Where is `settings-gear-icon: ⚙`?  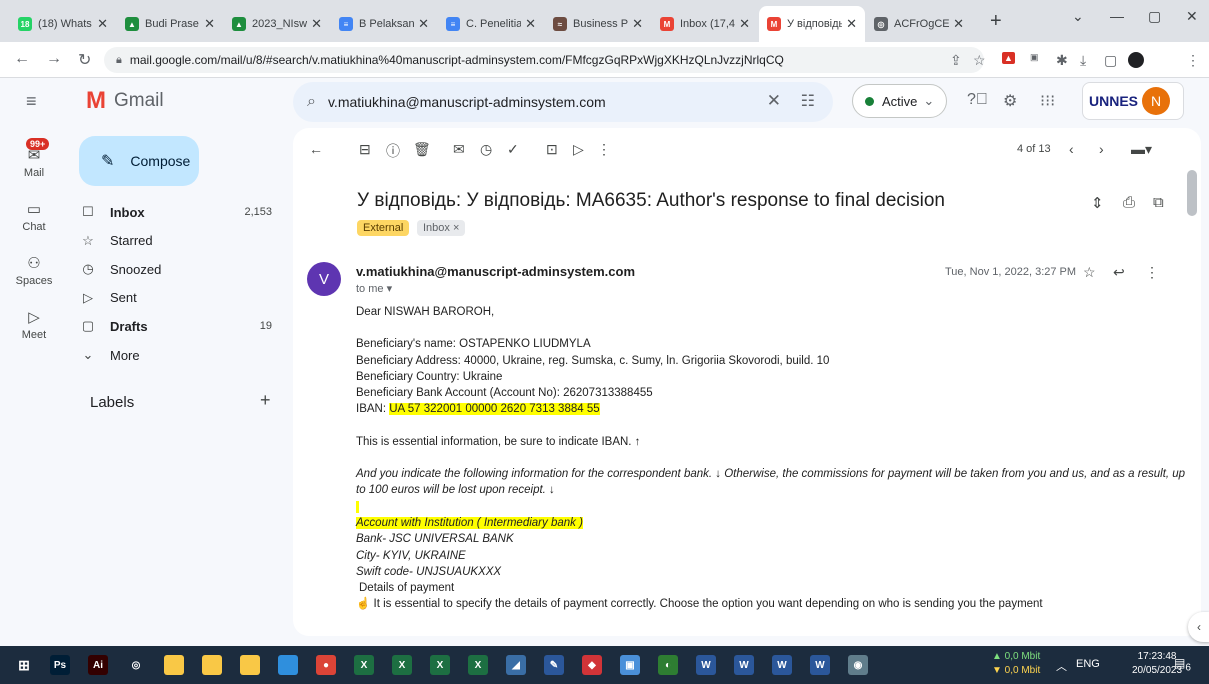 settings-gear-icon: ⚙ is located at coordinates (1010, 101).